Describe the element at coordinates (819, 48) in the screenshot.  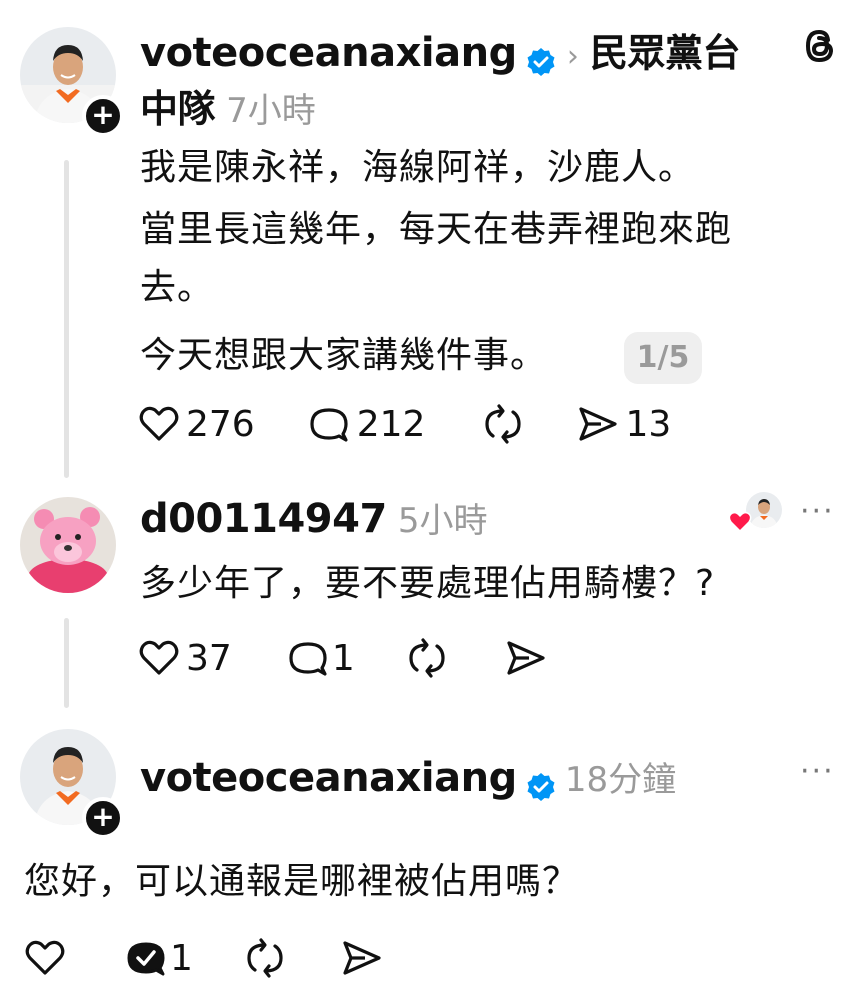
I see `threads-logo-icon` at that location.